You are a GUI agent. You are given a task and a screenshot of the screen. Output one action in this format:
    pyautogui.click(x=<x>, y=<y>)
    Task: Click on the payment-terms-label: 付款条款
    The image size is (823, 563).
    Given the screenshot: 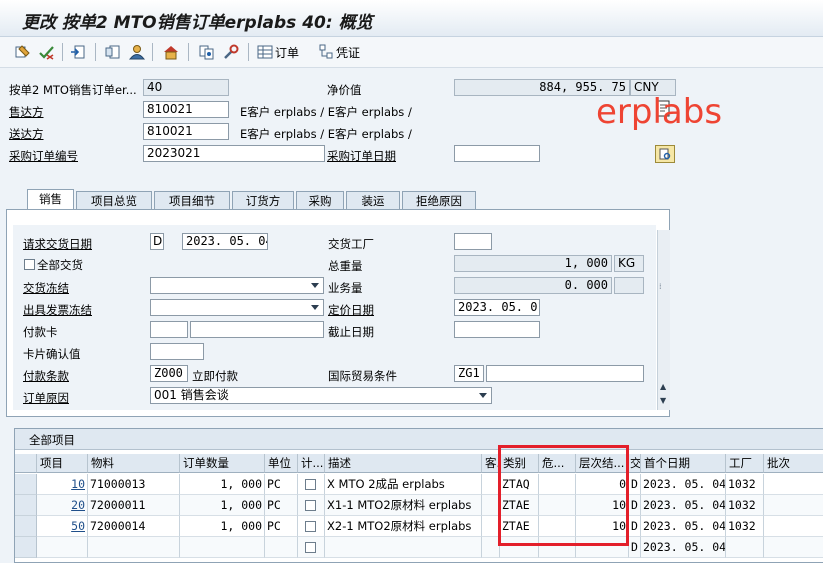 What is the action you would take?
    pyautogui.click(x=46, y=376)
    